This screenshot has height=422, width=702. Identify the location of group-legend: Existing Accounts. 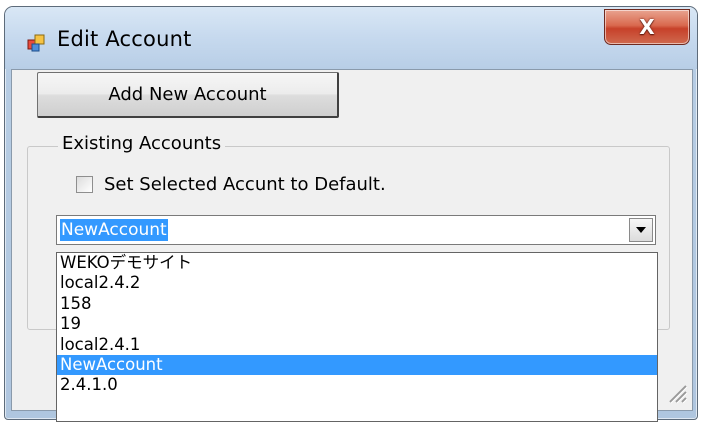
(142, 143).